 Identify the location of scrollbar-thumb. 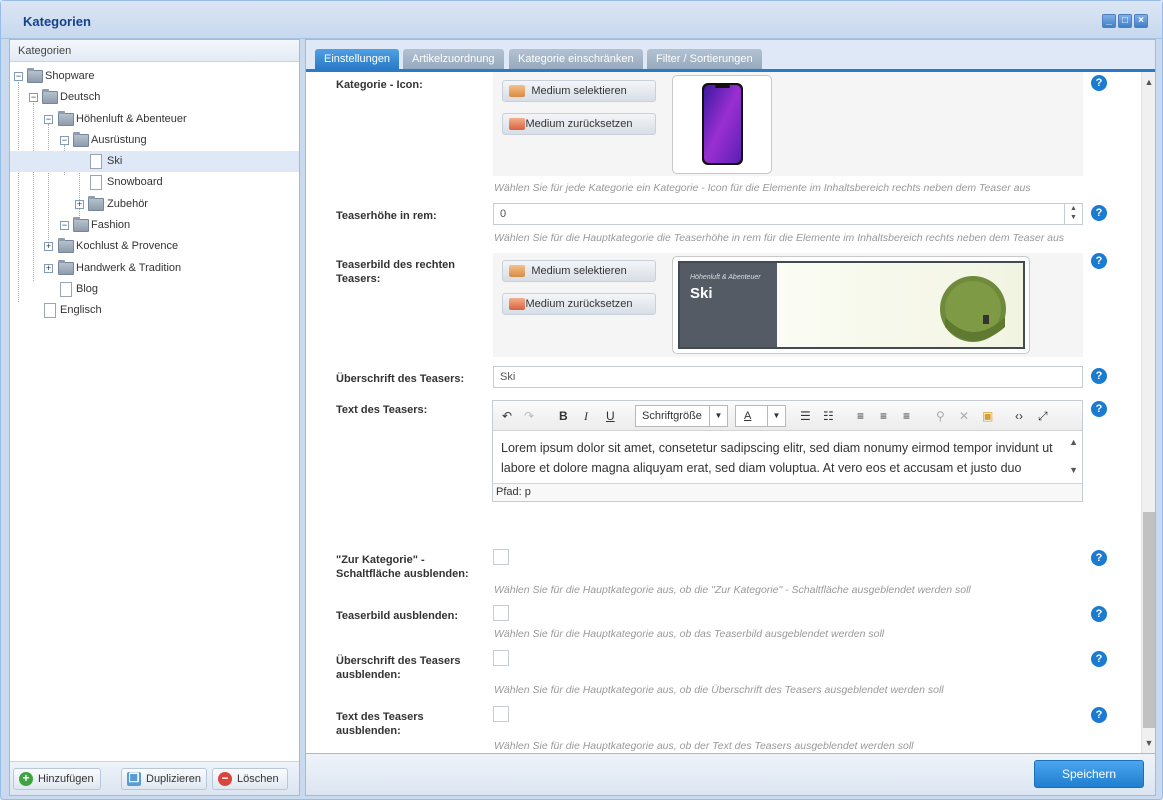
(1149, 620).